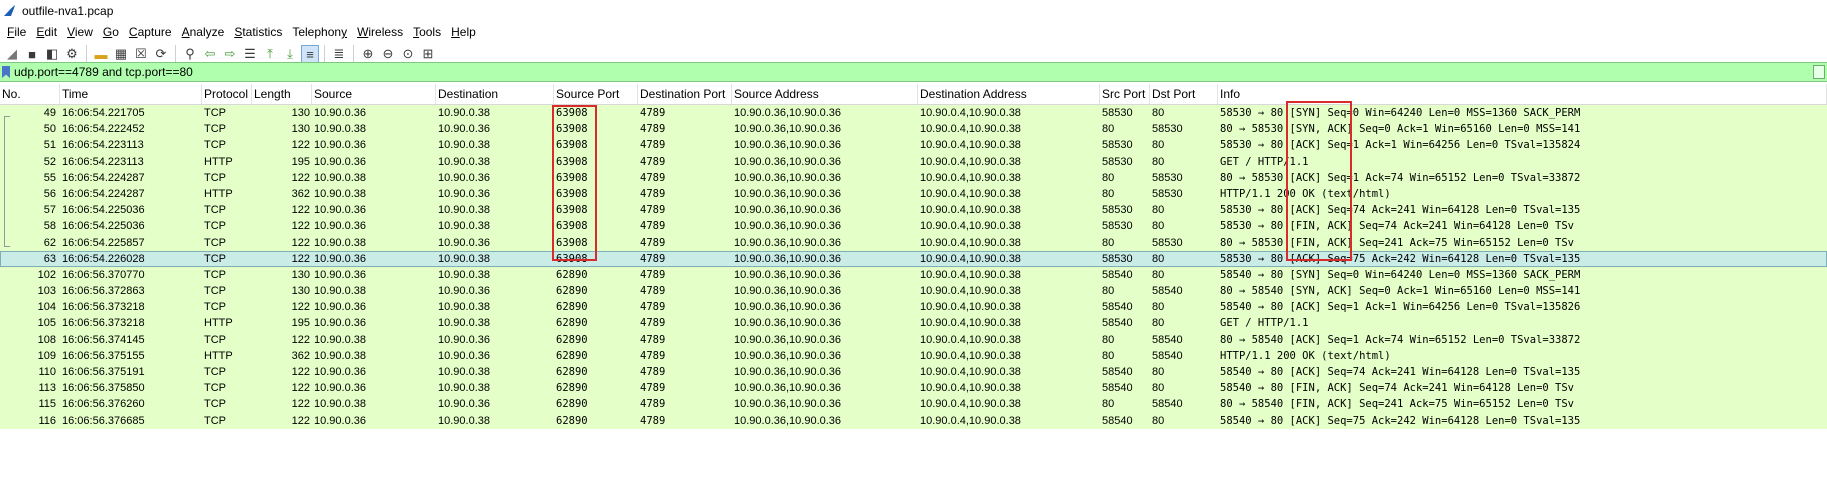 The image size is (1827, 484). I want to click on autoscroll-icon: ≡, so click(310, 54).